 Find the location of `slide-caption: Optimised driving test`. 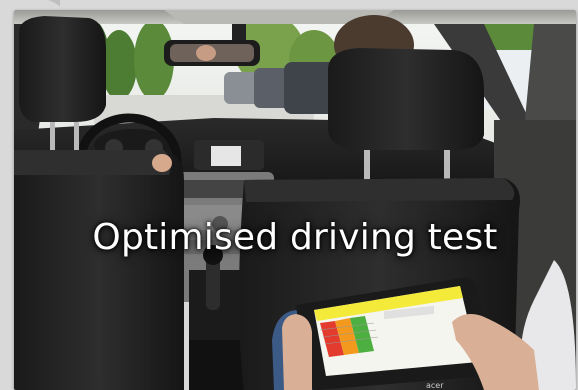

slide-caption: Optimised driving test is located at coordinates (295, 237).